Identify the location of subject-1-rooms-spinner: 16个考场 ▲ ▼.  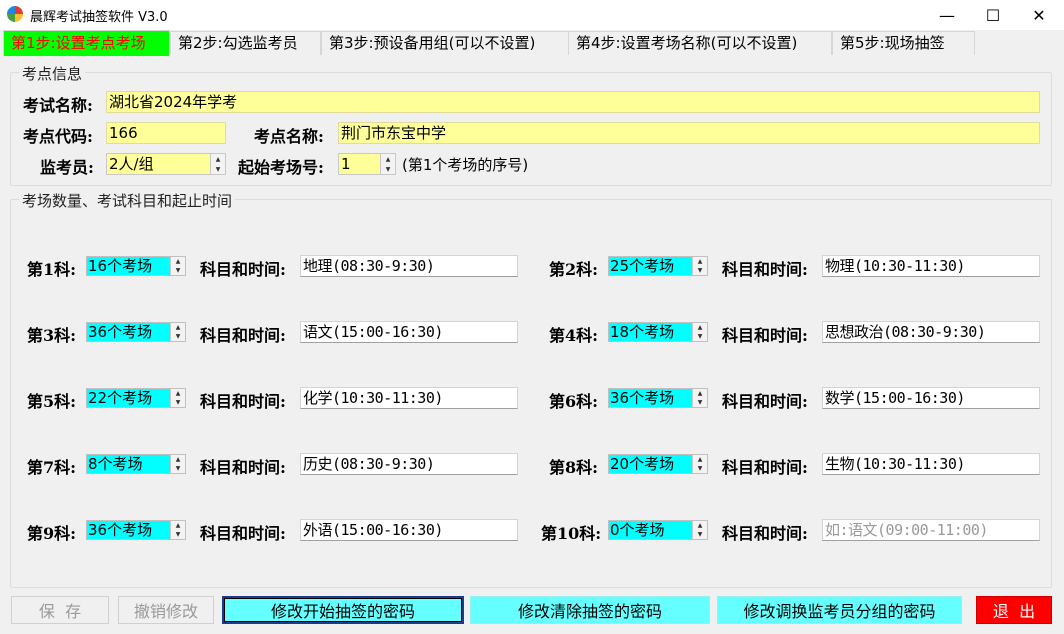
(136, 266).